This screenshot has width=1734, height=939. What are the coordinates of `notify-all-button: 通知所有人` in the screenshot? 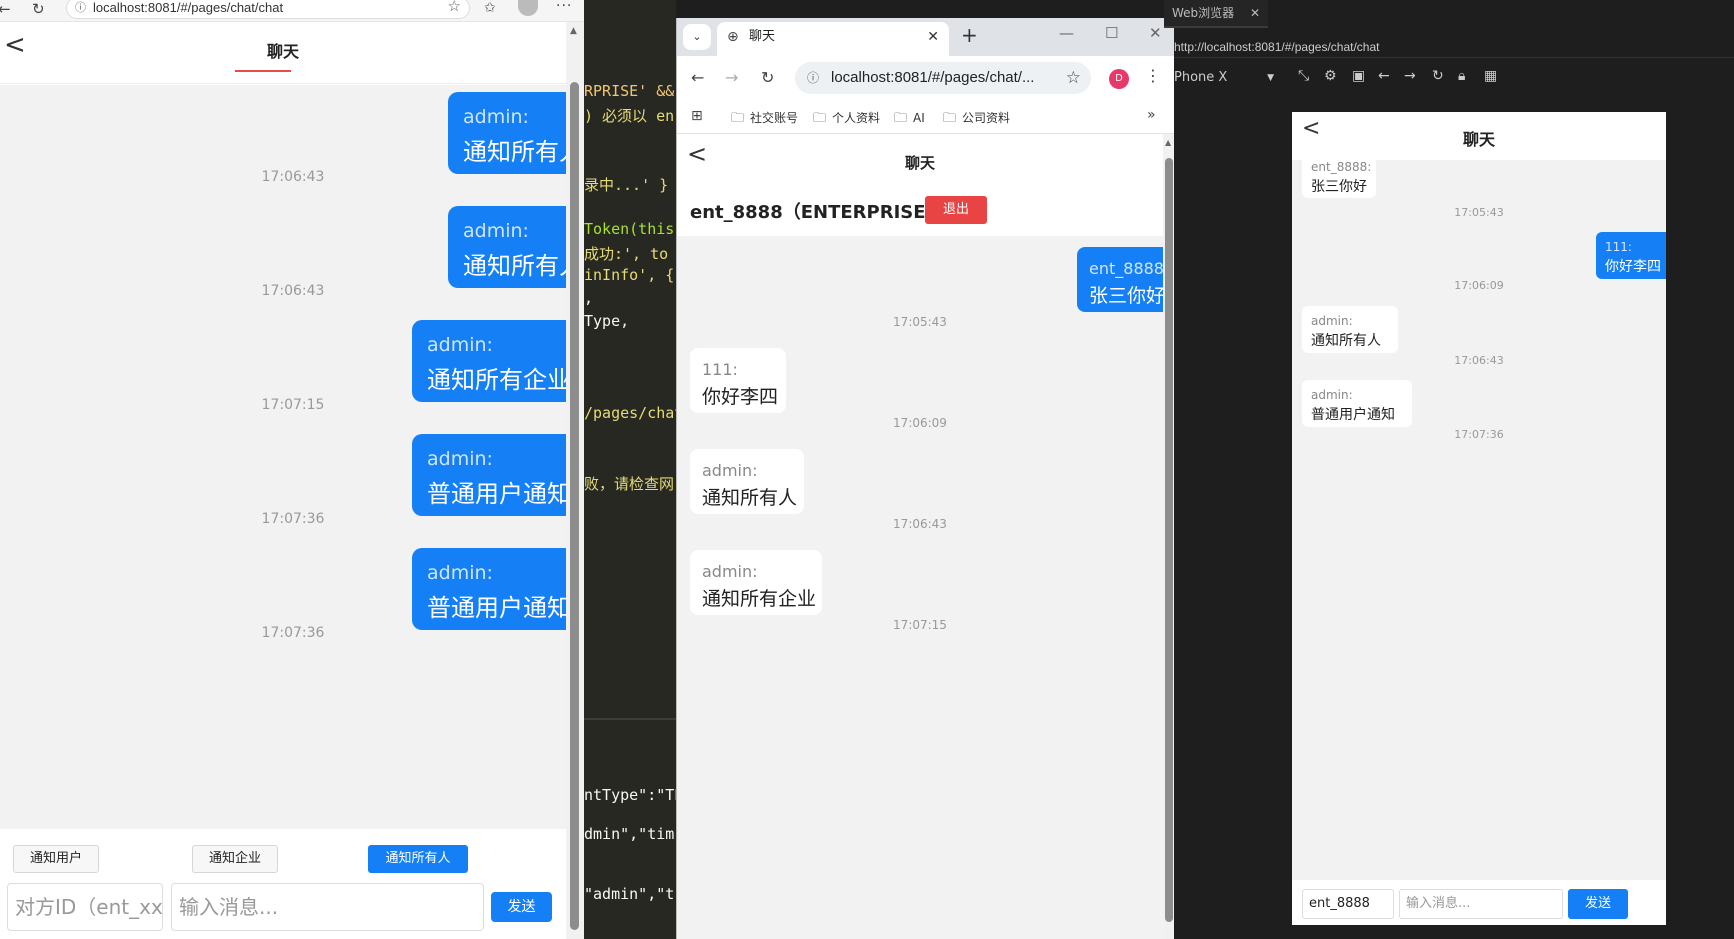 It's located at (418, 859).